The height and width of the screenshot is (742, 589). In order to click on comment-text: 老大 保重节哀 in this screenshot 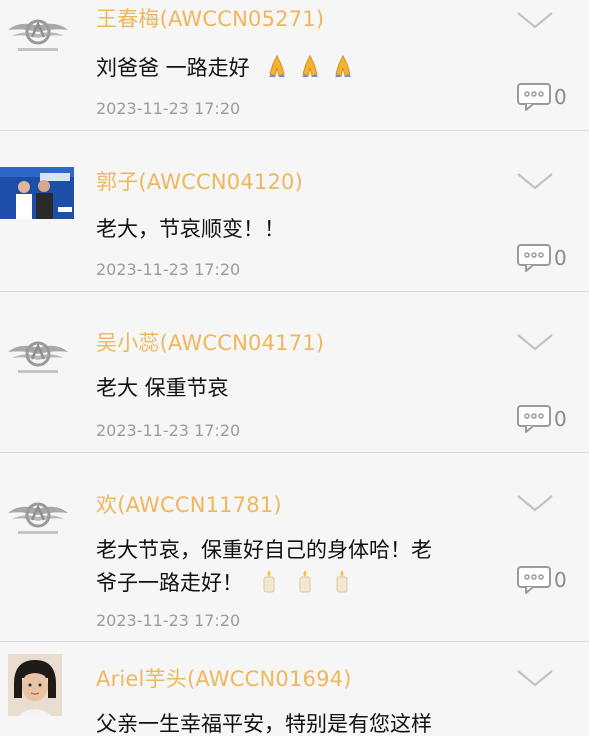, I will do `click(162, 388)`.